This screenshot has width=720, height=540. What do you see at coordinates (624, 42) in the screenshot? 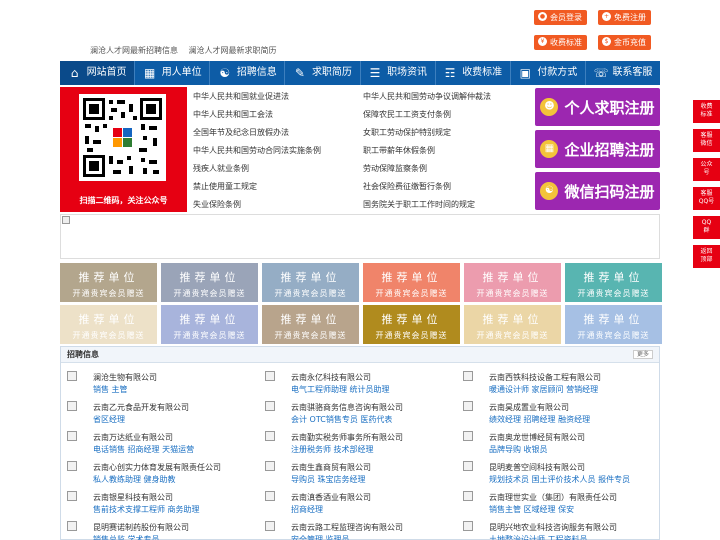
I see `recharge-button: $ 金币充值` at bounding box center [624, 42].